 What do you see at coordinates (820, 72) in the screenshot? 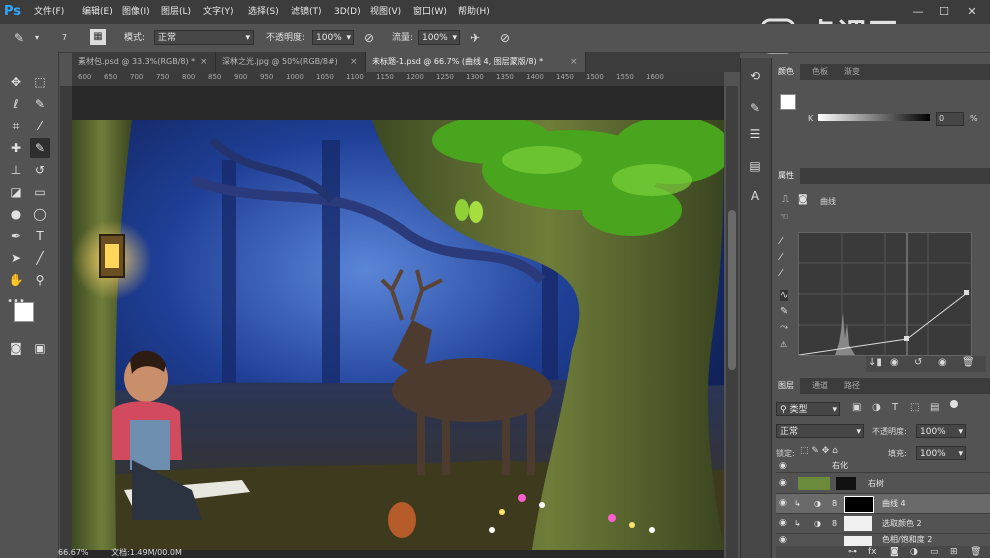
I see `tab-swatches: 色板` at bounding box center [820, 72].